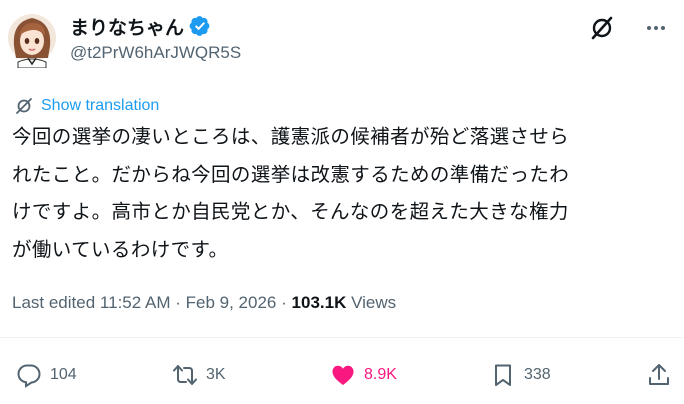  Describe the element at coordinates (24, 106) in the screenshot. I see `translate-icon` at that location.